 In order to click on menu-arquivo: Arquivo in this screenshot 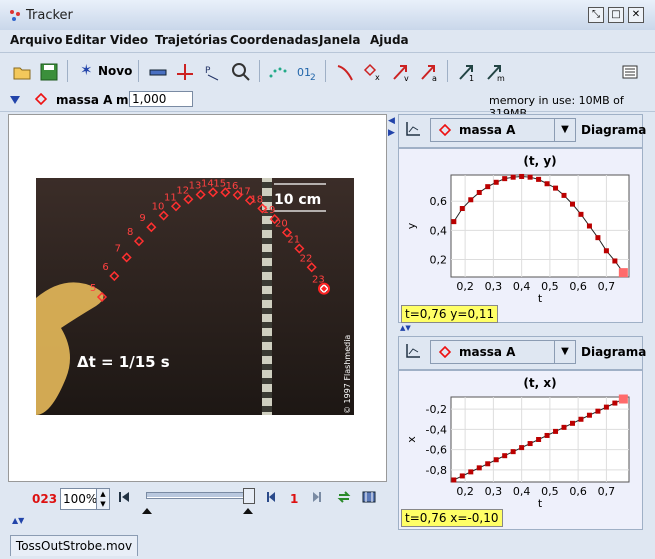, I will do `click(36, 40)`.